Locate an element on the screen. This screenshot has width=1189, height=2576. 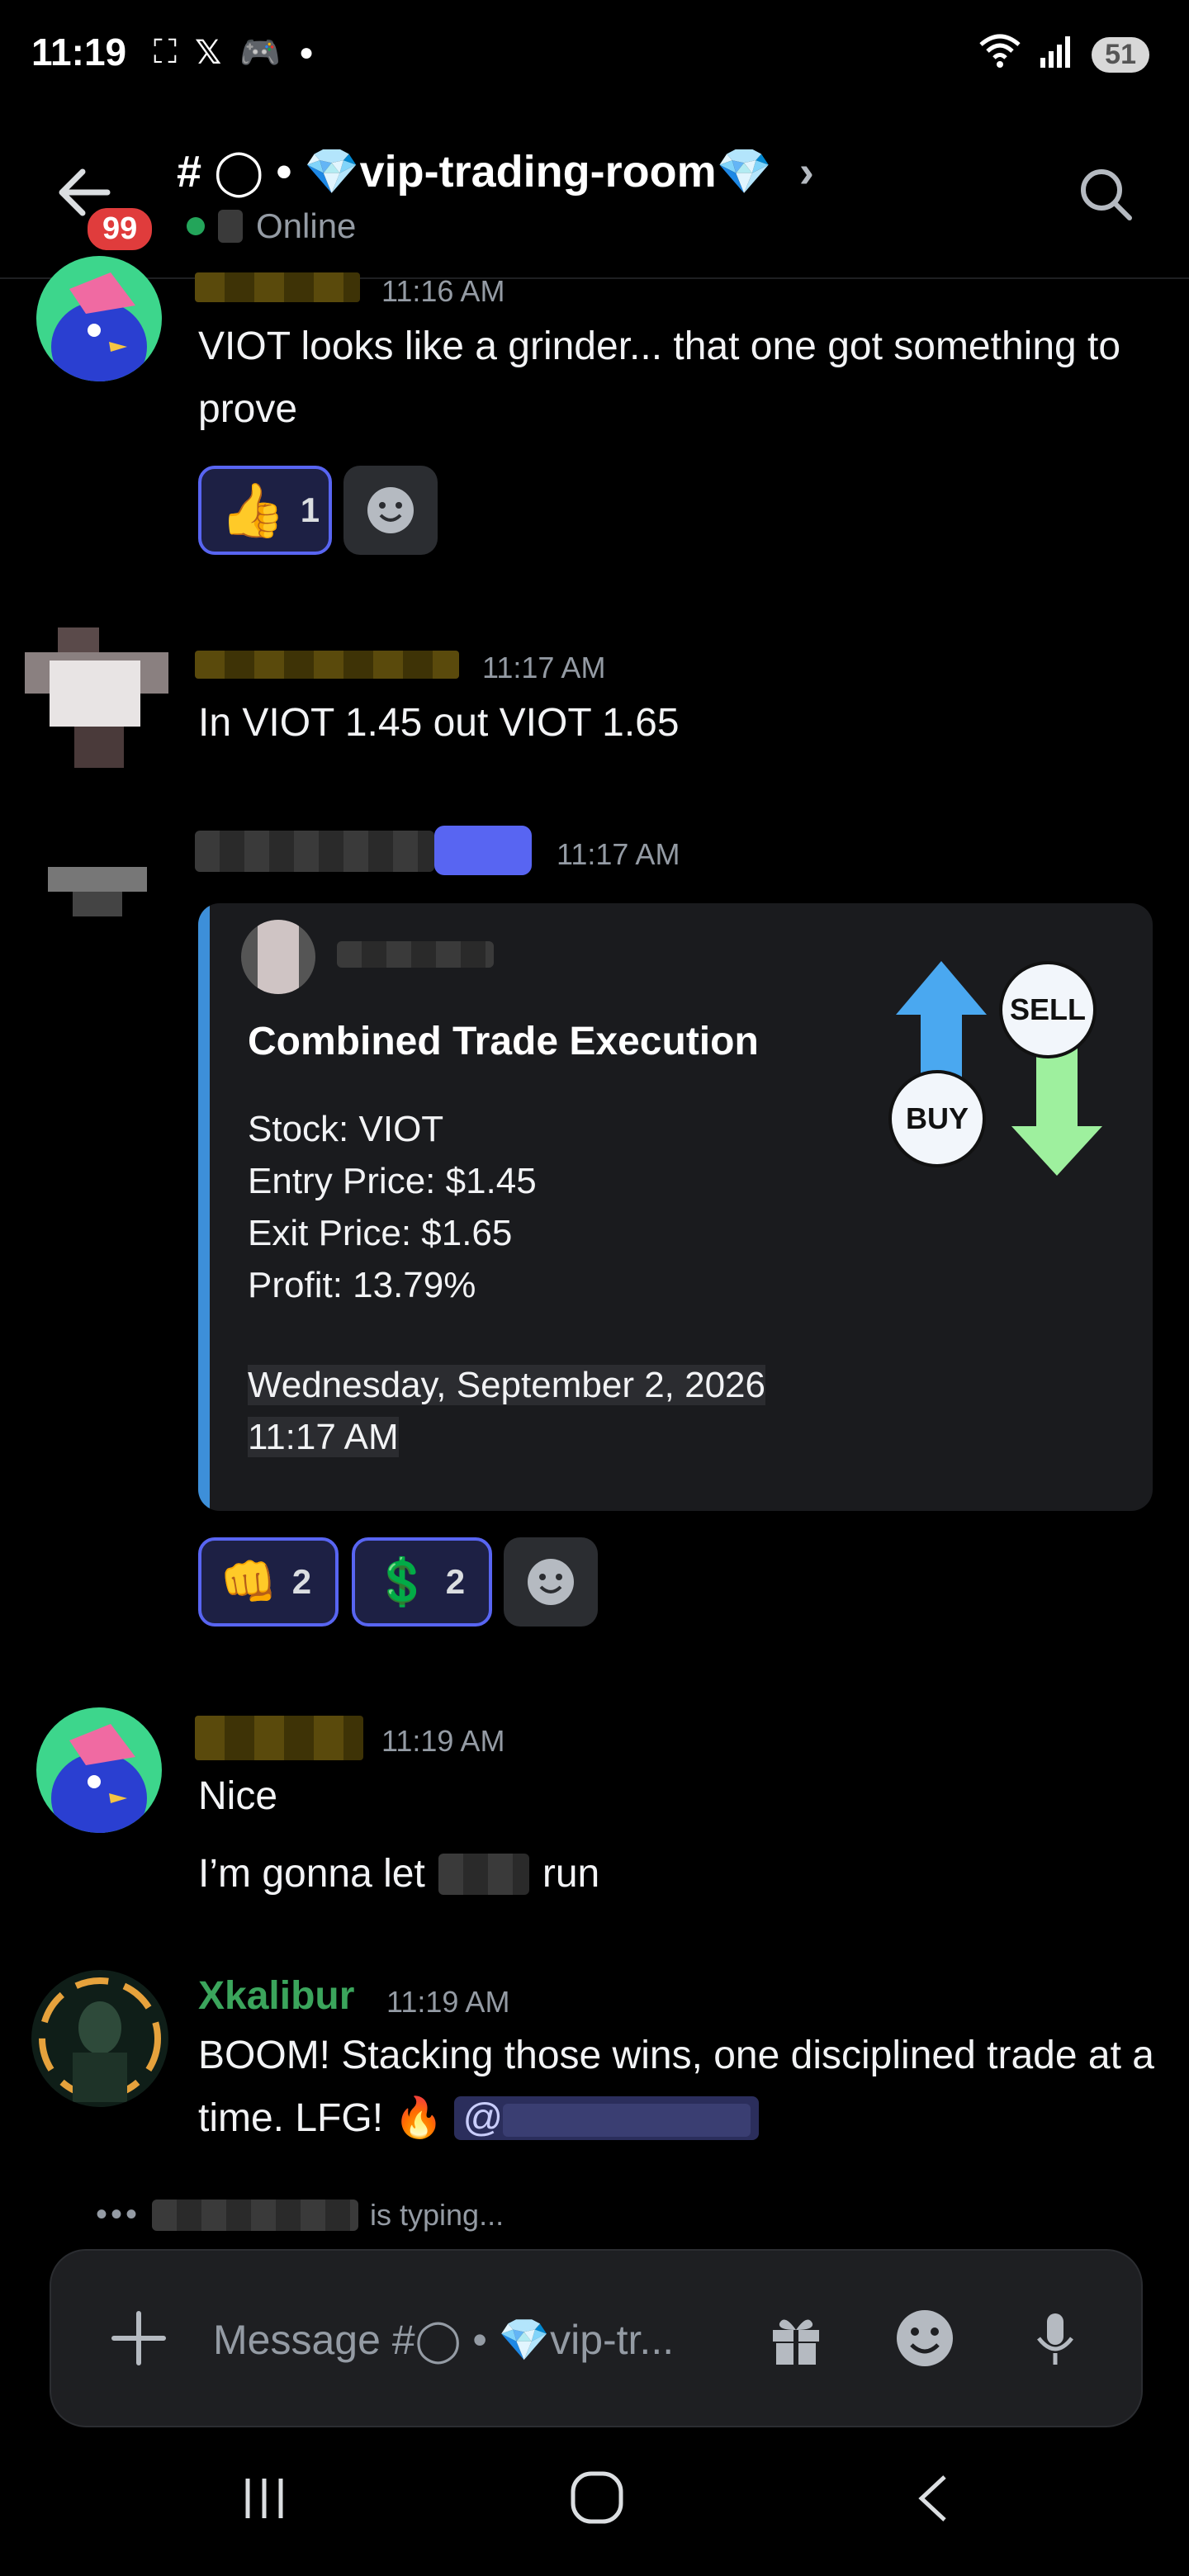
screenshot-icon: ⛶ is located at coordinates (165, 52).